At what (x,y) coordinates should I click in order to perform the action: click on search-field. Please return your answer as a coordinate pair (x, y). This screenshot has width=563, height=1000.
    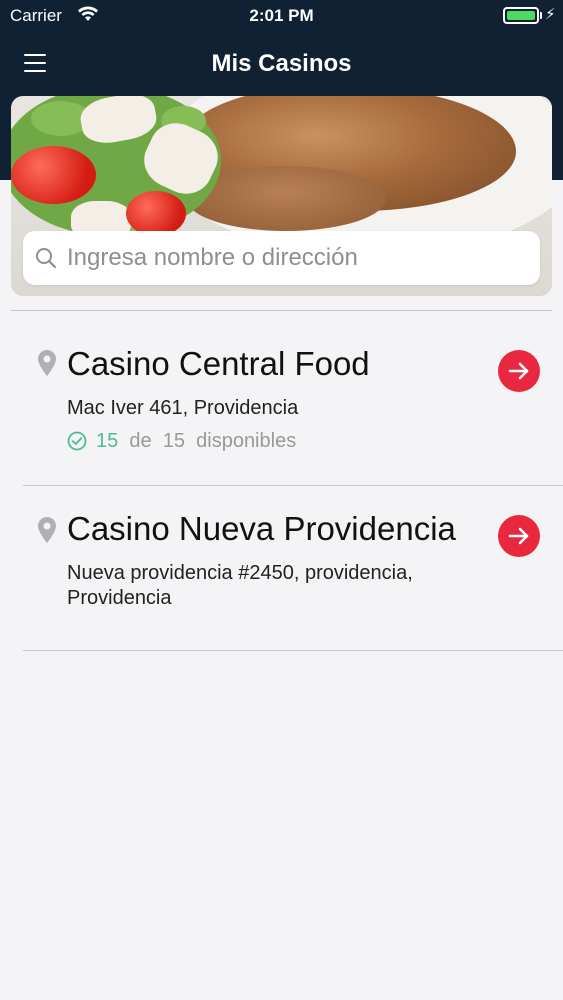
    Looking at the image, I should click on (281, 258).